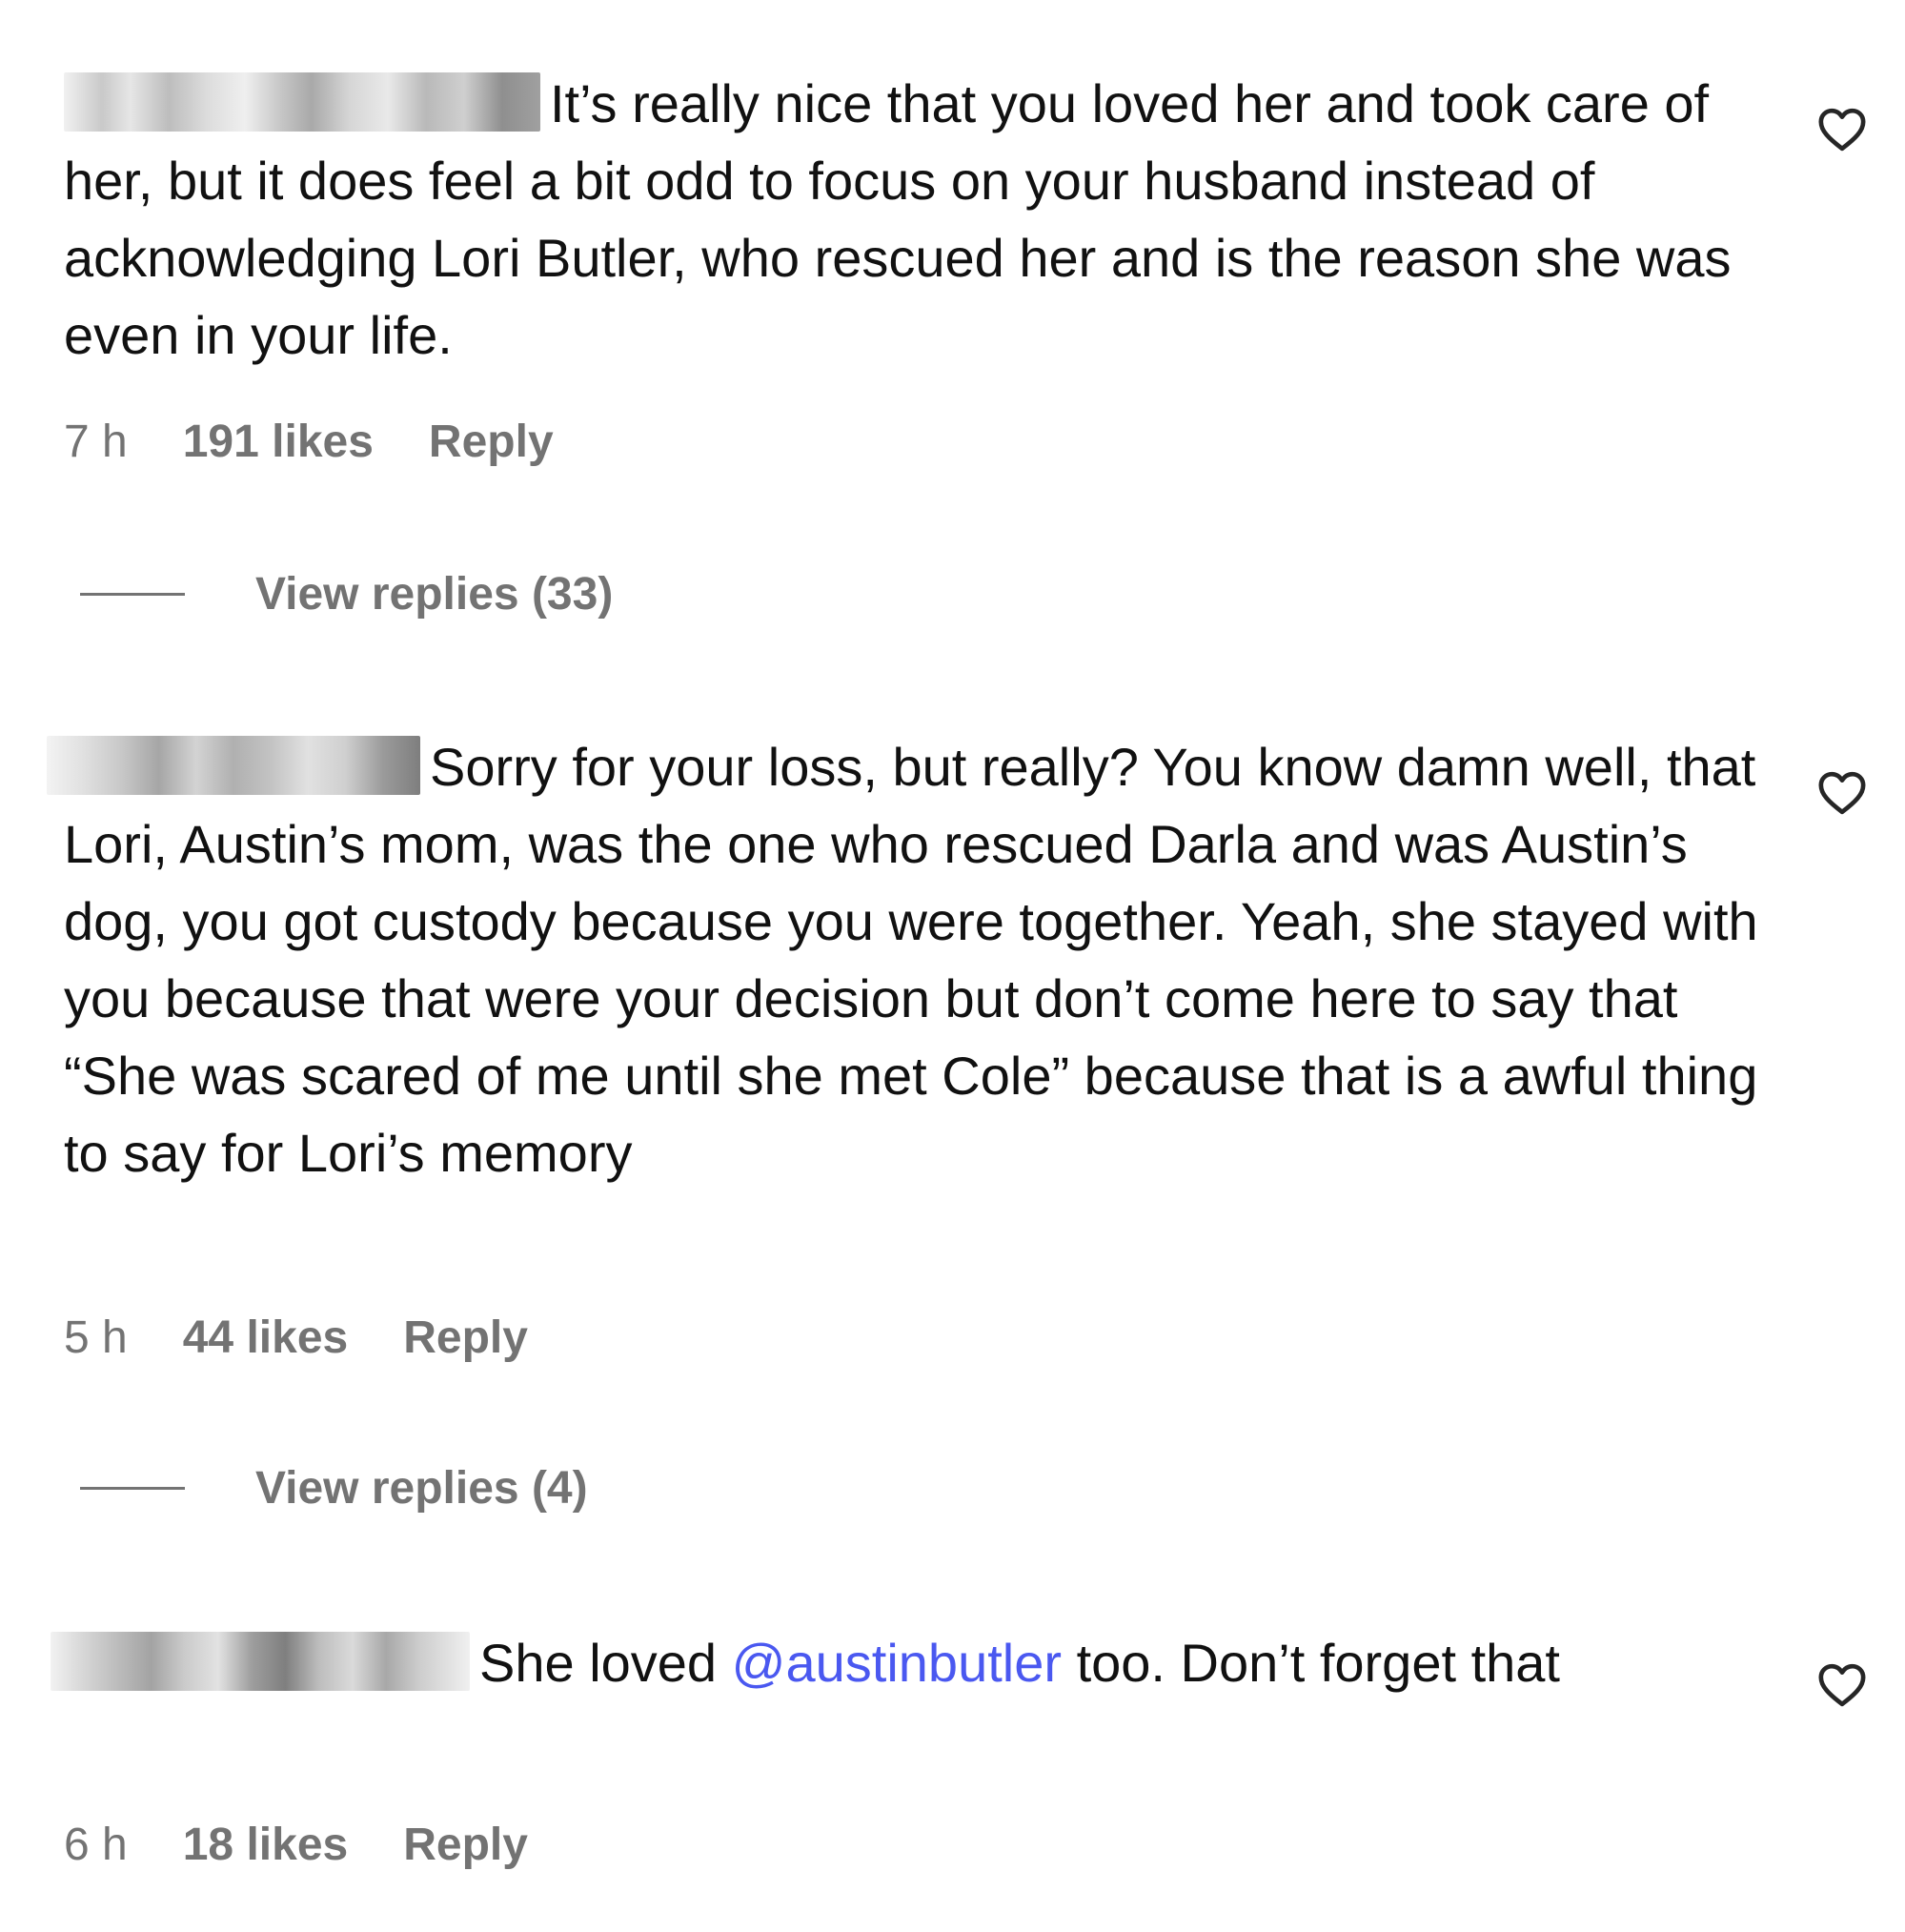 The height and width of the screenshot is (1932, 1905). I want to click on comment-meta: 7 h 191 likes Reply, so click(309, 442).